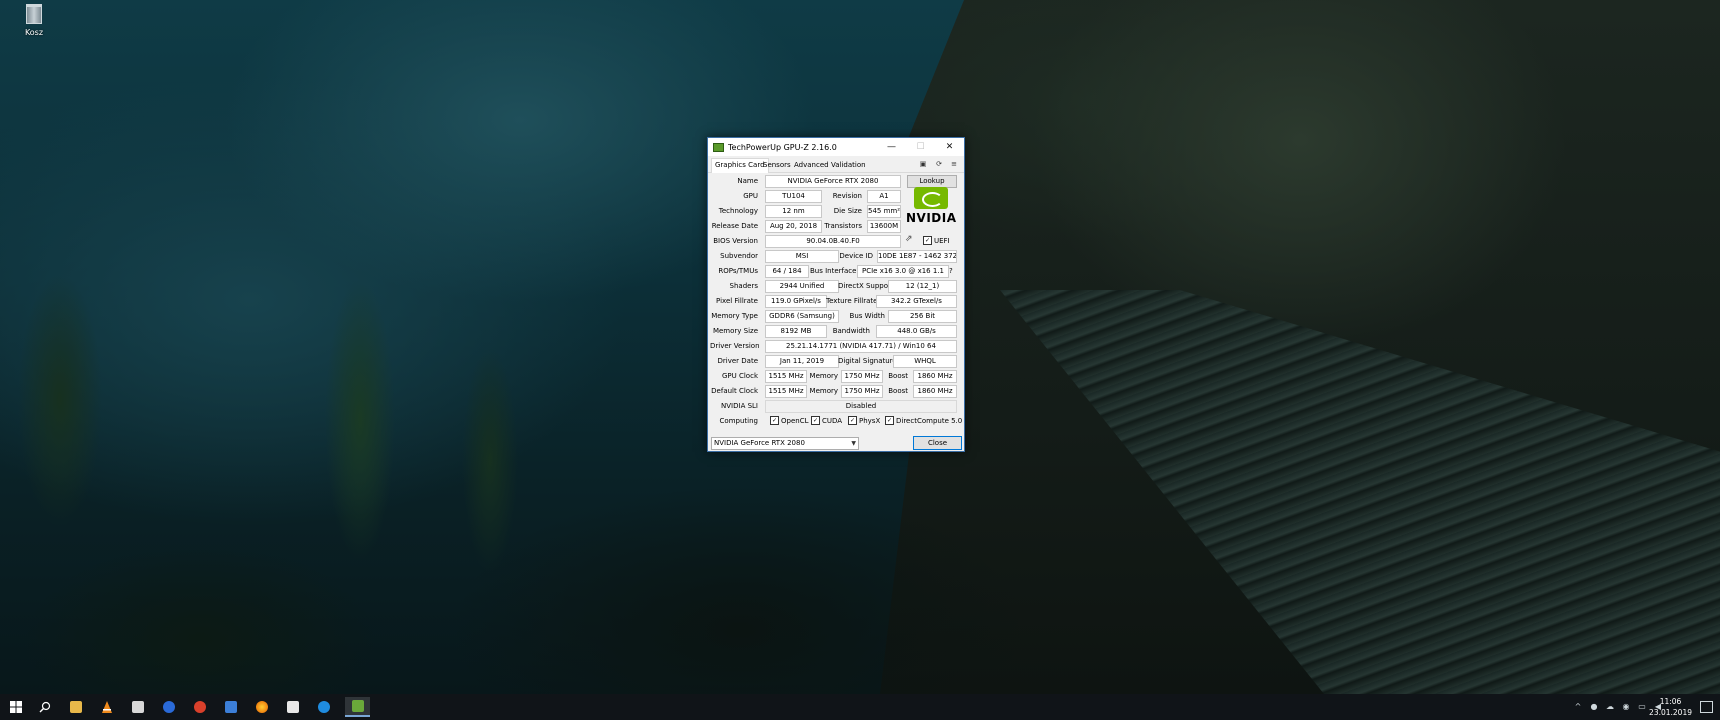 Image resolution: width=1720 pixels, height=720 pixels. What do you see at coordinates (231, 707) in the screenshot?
I see `taskbar-save-app` at bounding box center [231, 707].